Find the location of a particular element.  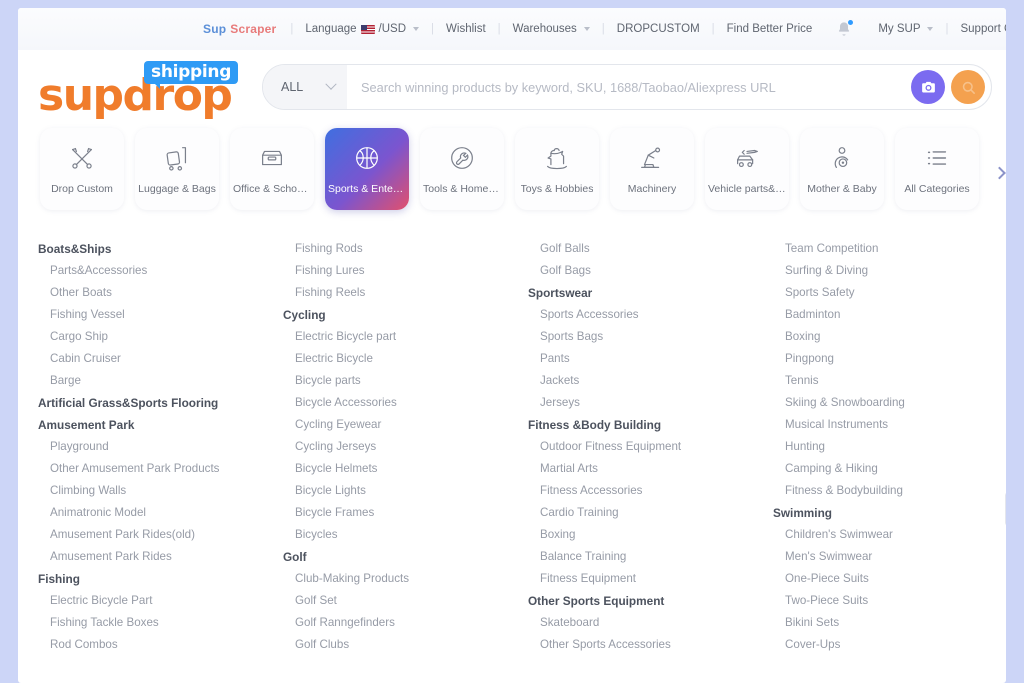

category-tile-drop-custom: Drop Custom is located at coordinates (82, 169).